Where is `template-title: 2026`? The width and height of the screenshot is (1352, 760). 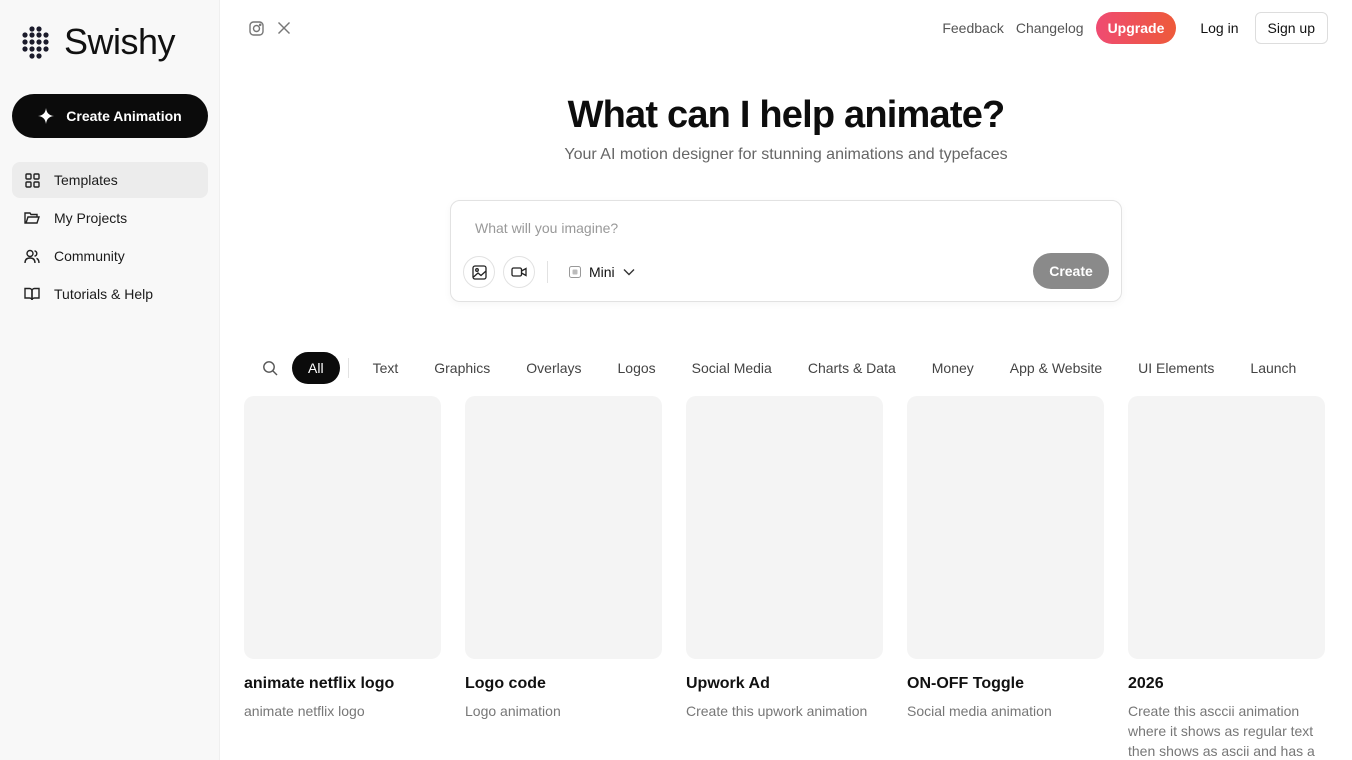 template-title: 2026 is located at coordinates (1146, 683).